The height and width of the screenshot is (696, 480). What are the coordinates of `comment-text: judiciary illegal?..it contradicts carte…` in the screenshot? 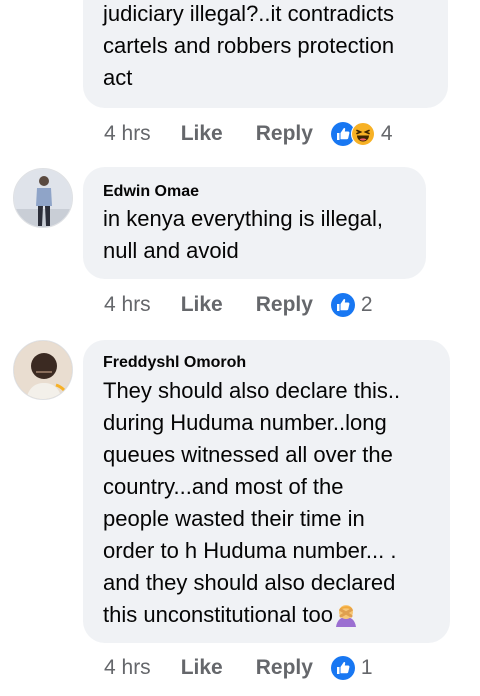 It's located at (249, 45).